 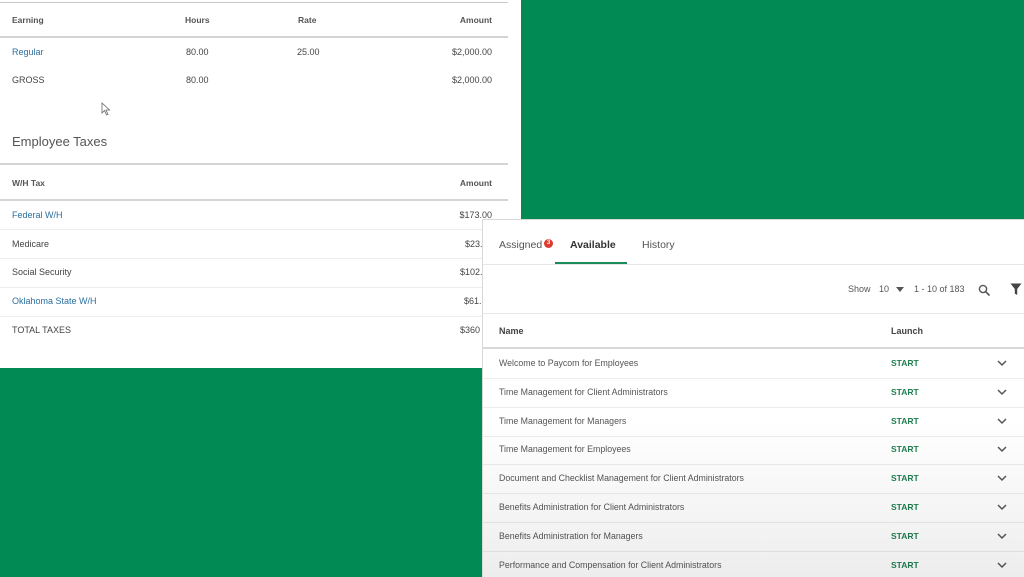 I want to click on per-page-select: 10, so click(x=884, y=289).